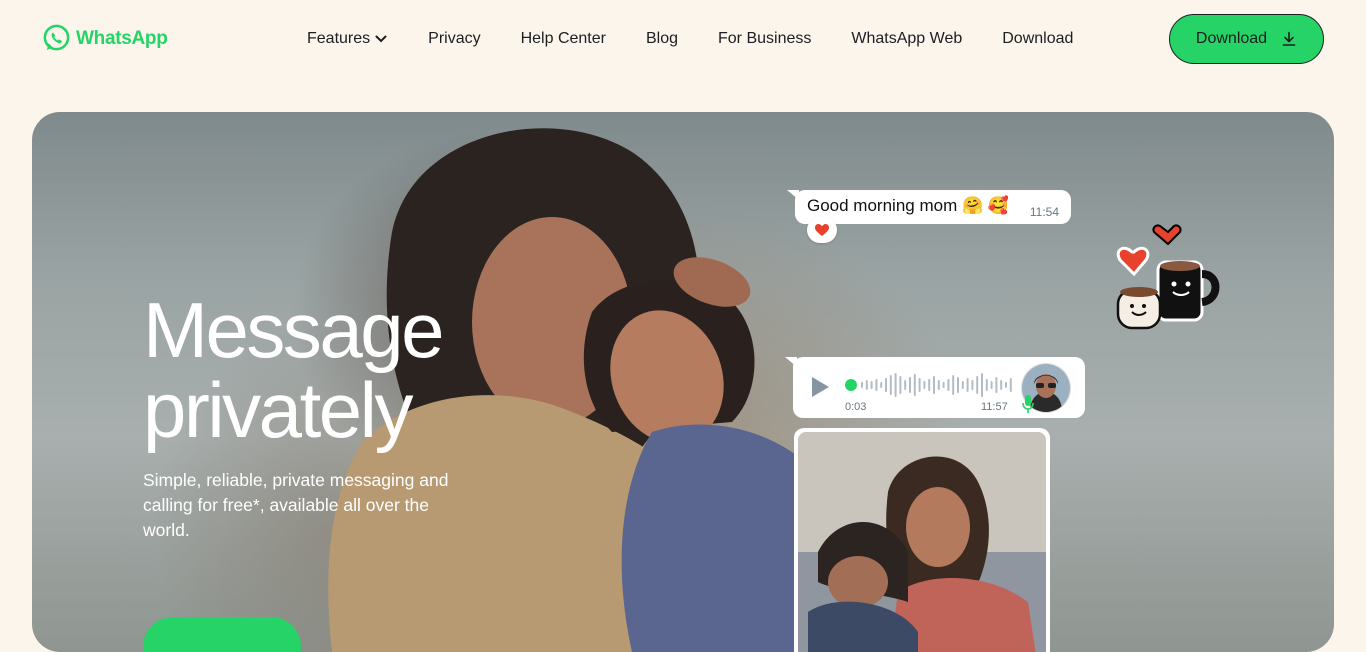 This screenshot has width=1366, height=652. Describe the element at coordinates (1037, 39) in the screenshot. I see `nav-item-download: Download` at that location.